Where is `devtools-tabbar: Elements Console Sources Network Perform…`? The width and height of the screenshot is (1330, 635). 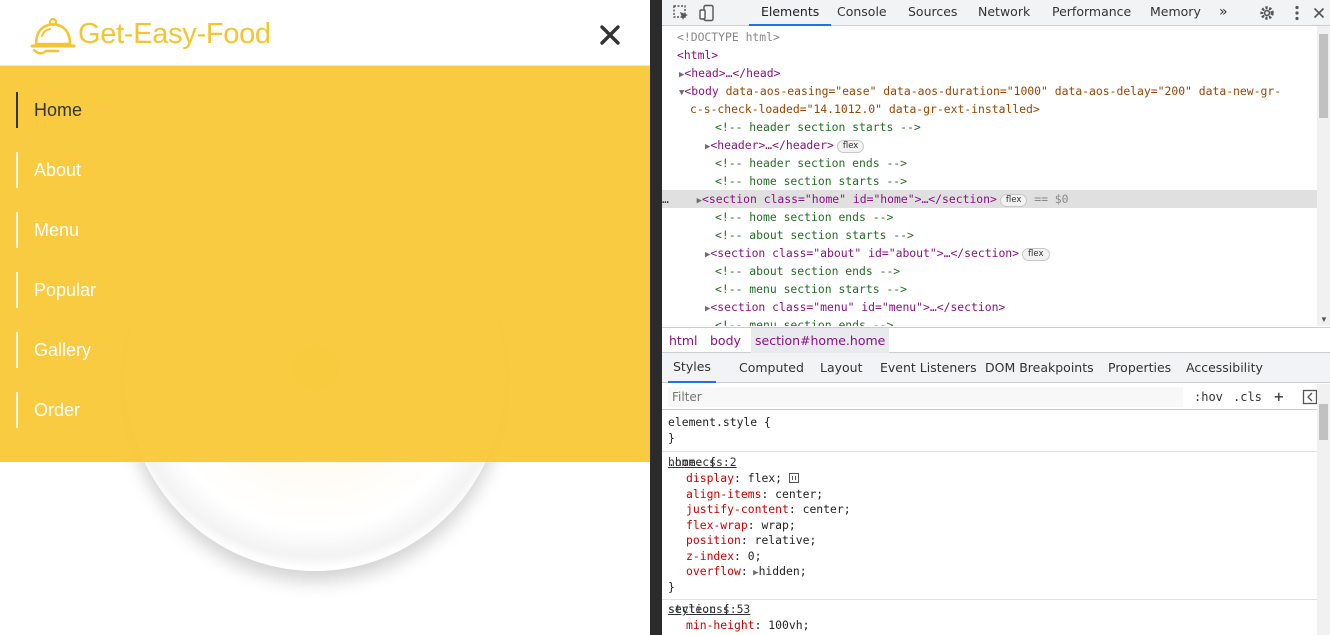
devtools-tabbar: Elements Console Sources Network Perform… is located at coordinates (996, 13).